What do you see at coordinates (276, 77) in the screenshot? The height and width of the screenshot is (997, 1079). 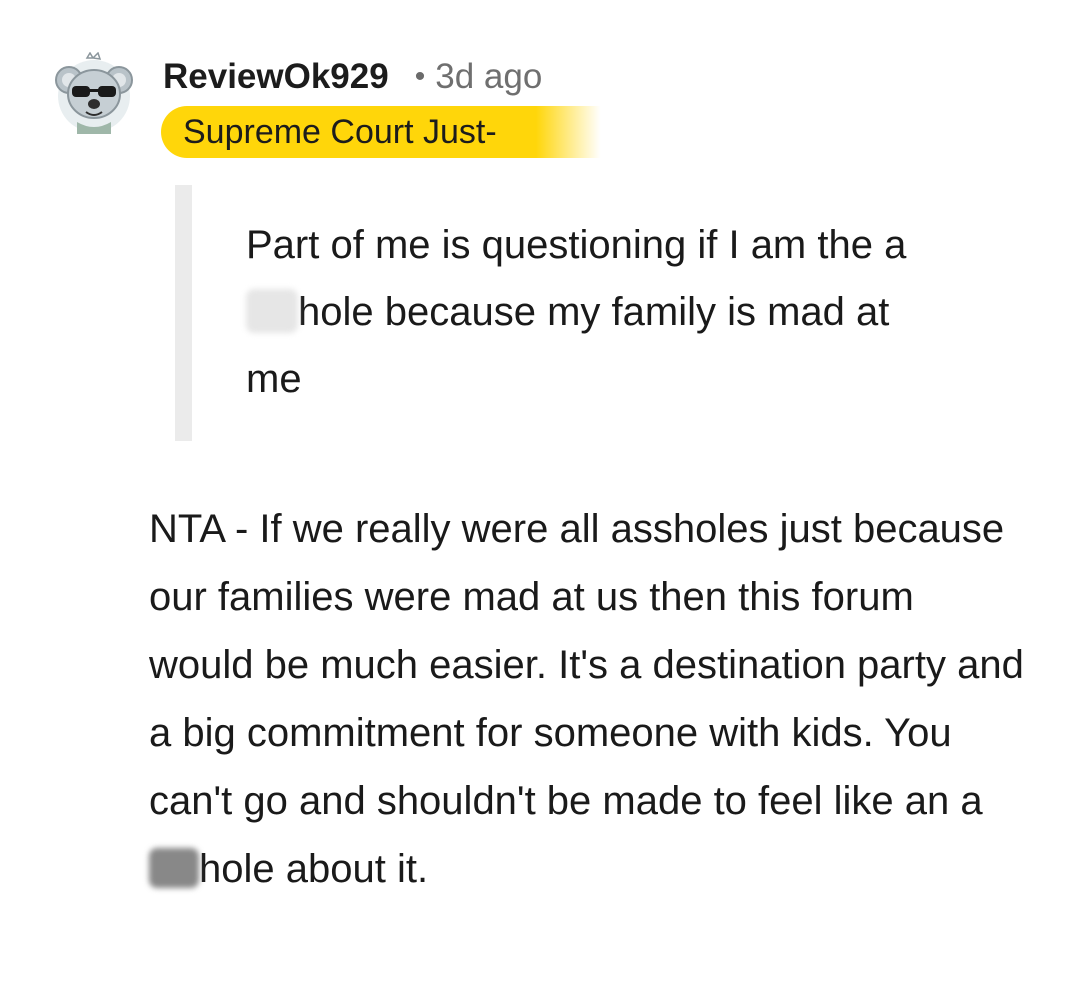 I see `username: ReviewOk929` at bounding box center [276, 77].